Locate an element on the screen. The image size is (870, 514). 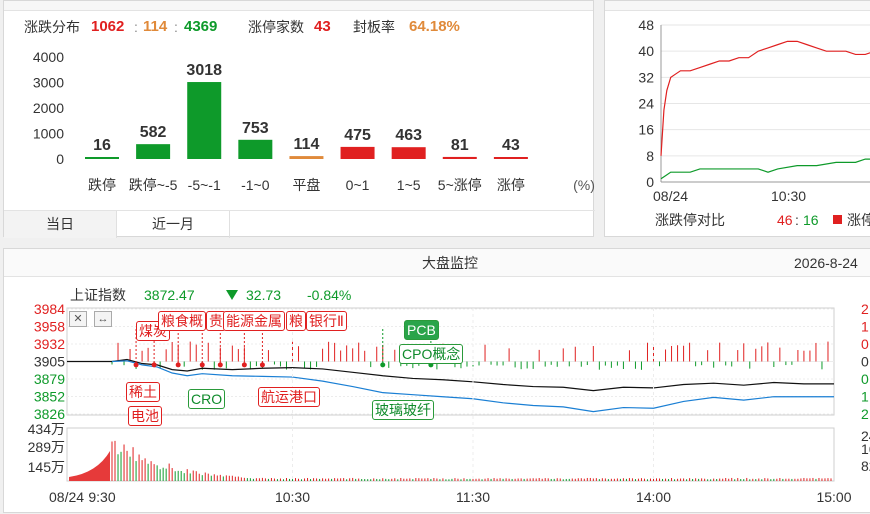
tag-cro: CRO is located at coordinates (207, 399).